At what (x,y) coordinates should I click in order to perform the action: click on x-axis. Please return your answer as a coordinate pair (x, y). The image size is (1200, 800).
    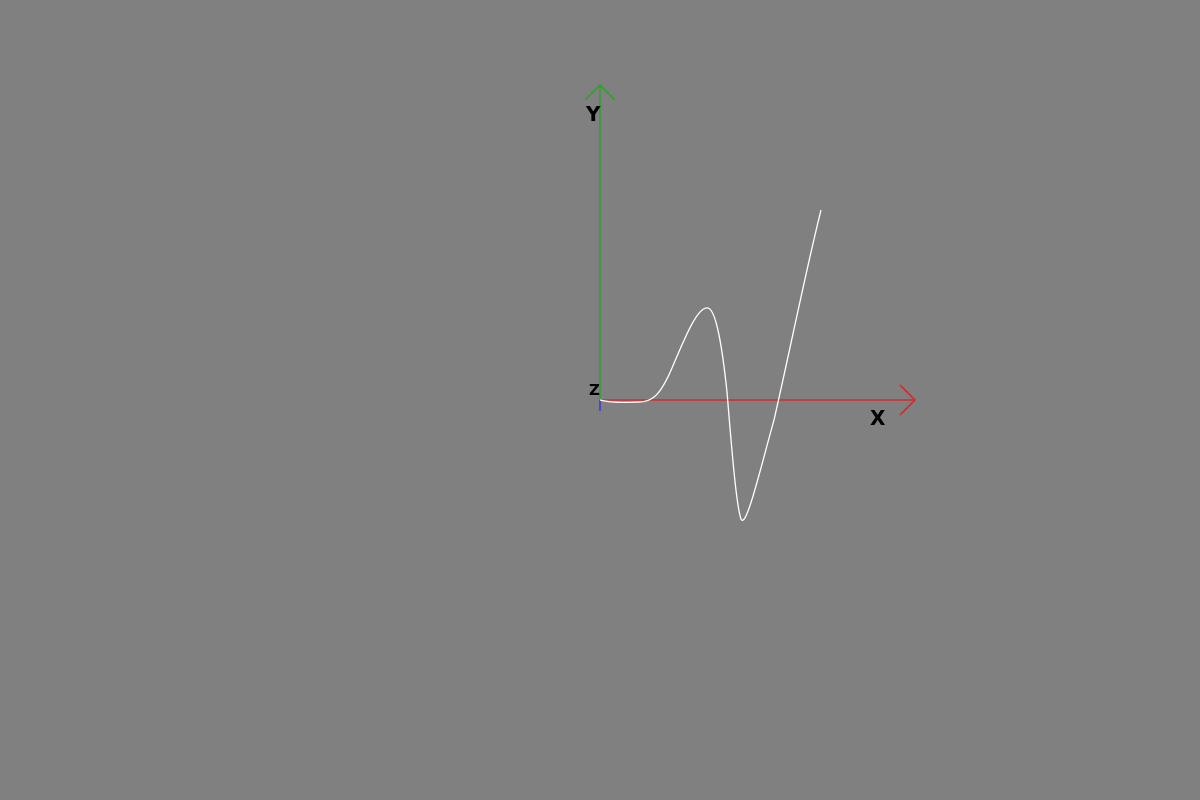
    Looking at the image, I should click on (758, 400).